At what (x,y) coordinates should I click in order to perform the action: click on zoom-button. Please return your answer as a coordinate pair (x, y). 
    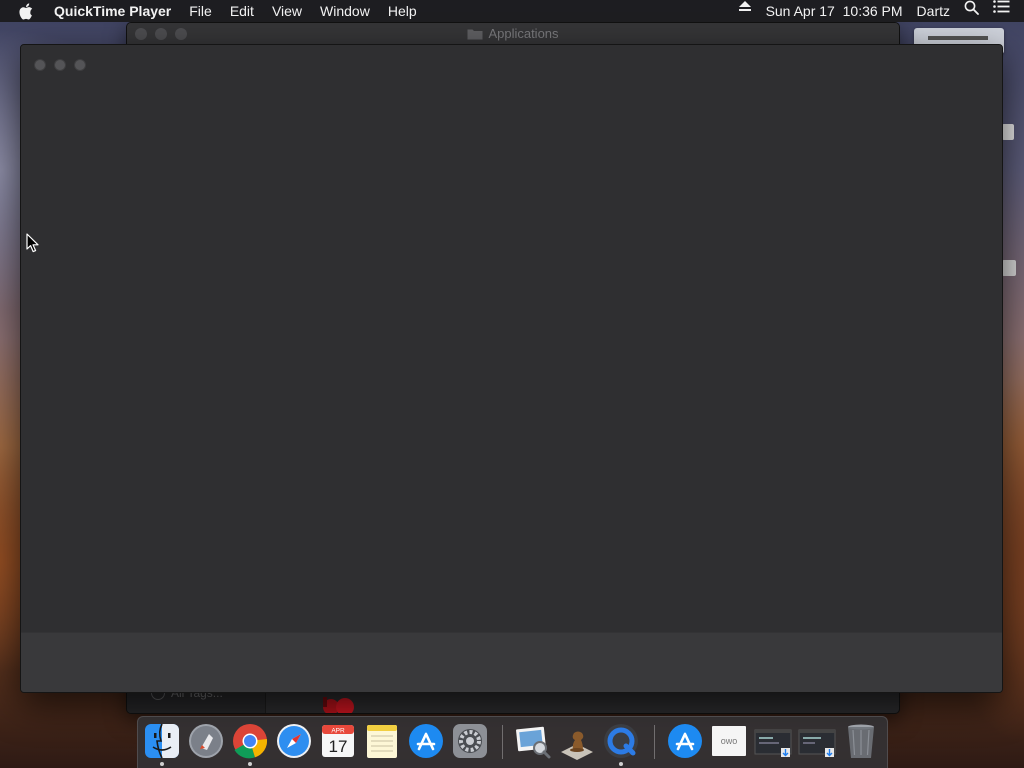
    Looking at the image, I should click on (80, 65).